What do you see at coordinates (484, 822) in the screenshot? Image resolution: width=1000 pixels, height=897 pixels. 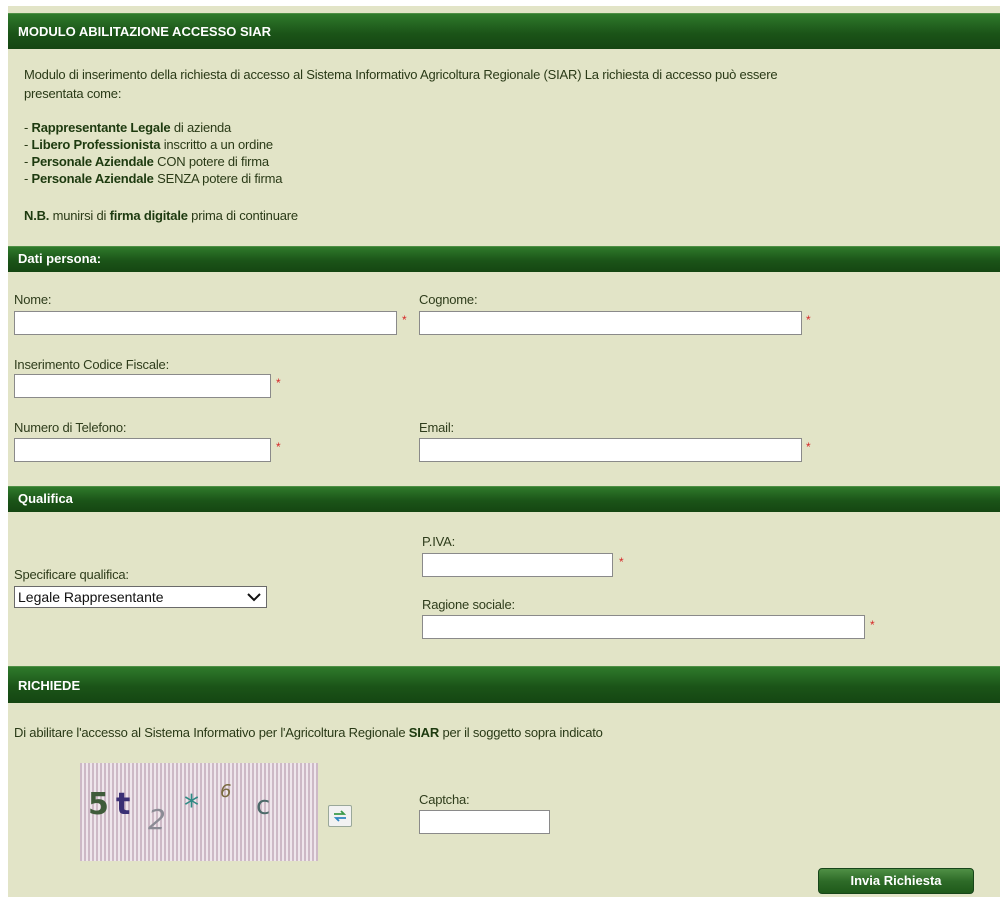 I see `captcha-input` at bounding box center [484, 822].